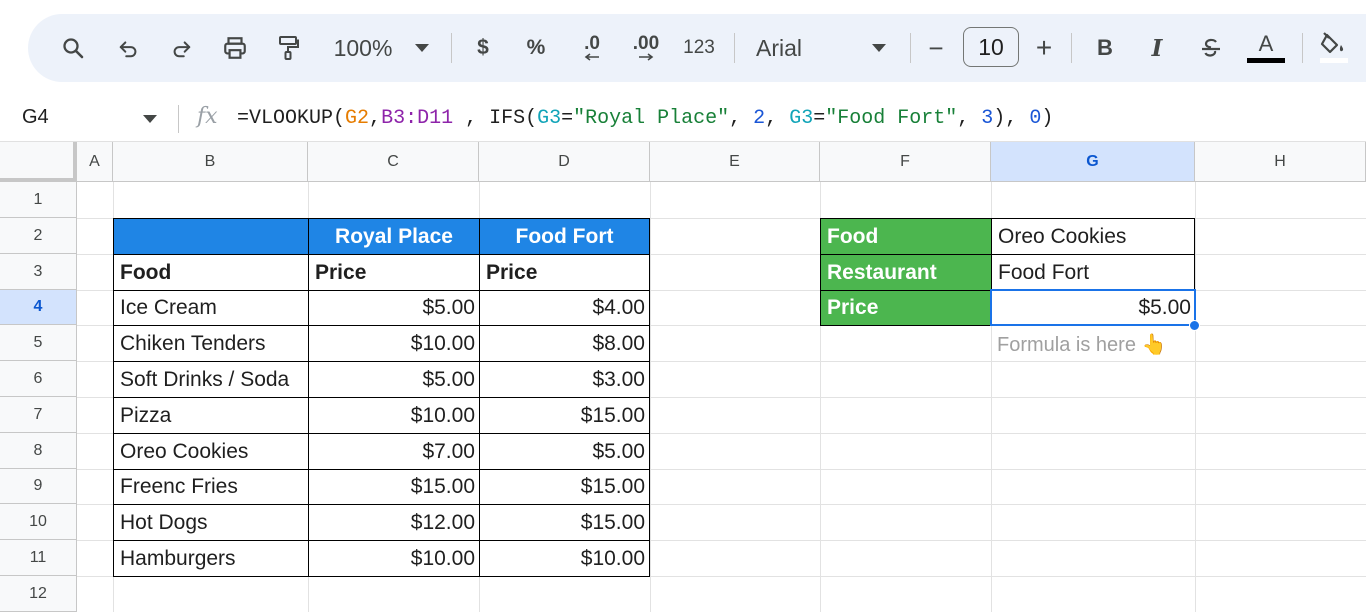 Image resolution: width=1366 pixels, height=612 pixels. What do you see at coordinates (906, 236) in the screenshot?
I see `cell-f2-food-label: Food` at bounding box center [906, 236].